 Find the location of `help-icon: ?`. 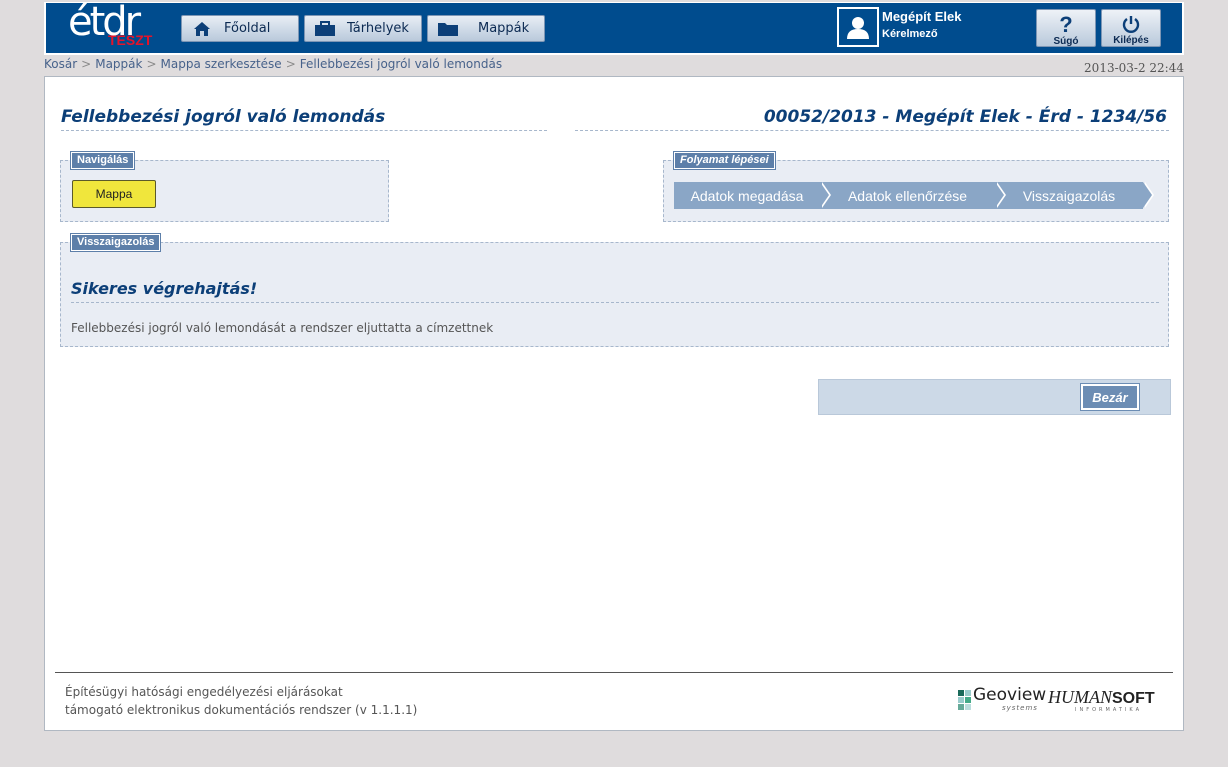

help-icon: ? is located at coordinates (1066, 24).